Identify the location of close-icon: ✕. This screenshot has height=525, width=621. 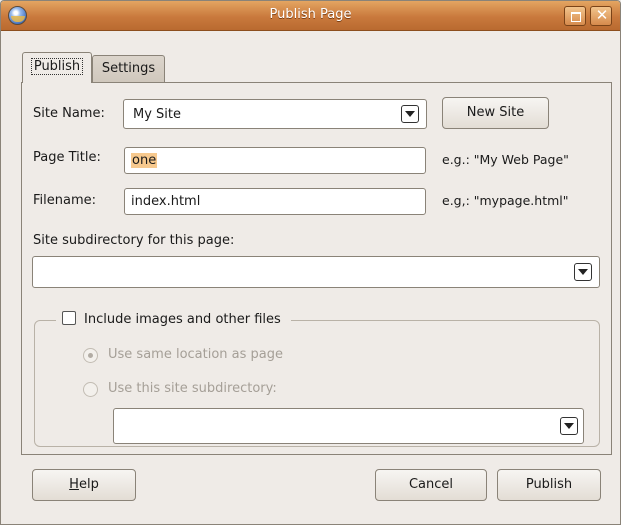
(602, 15).